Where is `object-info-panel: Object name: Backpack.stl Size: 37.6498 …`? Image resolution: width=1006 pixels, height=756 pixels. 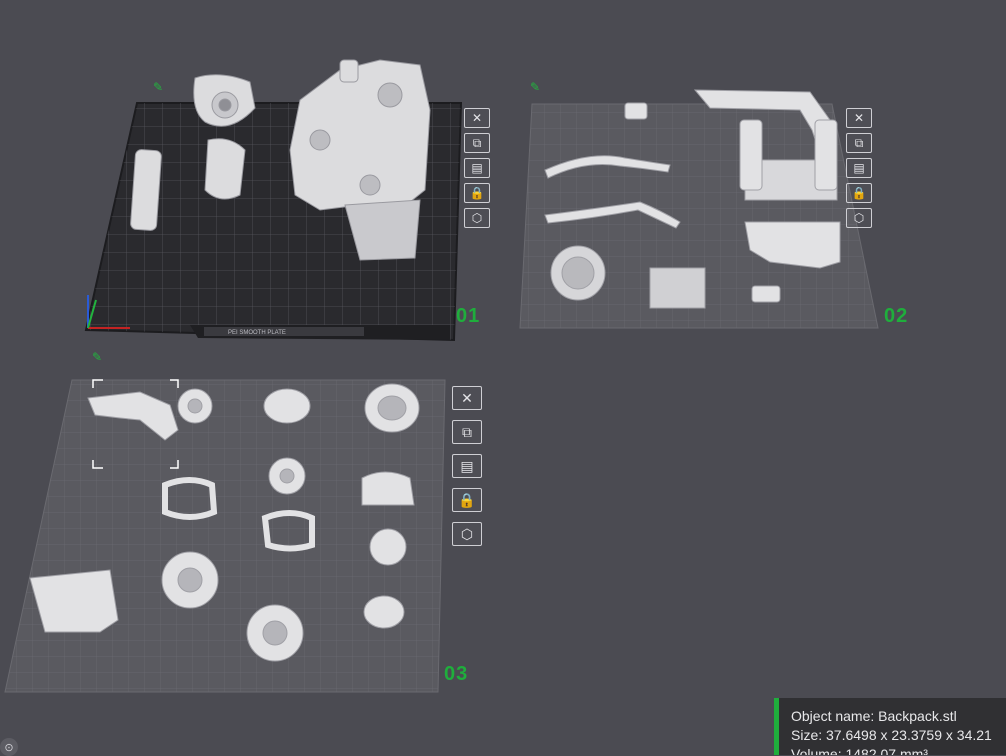
object-info-panel: Object name: Backpack.stl Size: 37.6498 … is located at coordinates (890, 726).